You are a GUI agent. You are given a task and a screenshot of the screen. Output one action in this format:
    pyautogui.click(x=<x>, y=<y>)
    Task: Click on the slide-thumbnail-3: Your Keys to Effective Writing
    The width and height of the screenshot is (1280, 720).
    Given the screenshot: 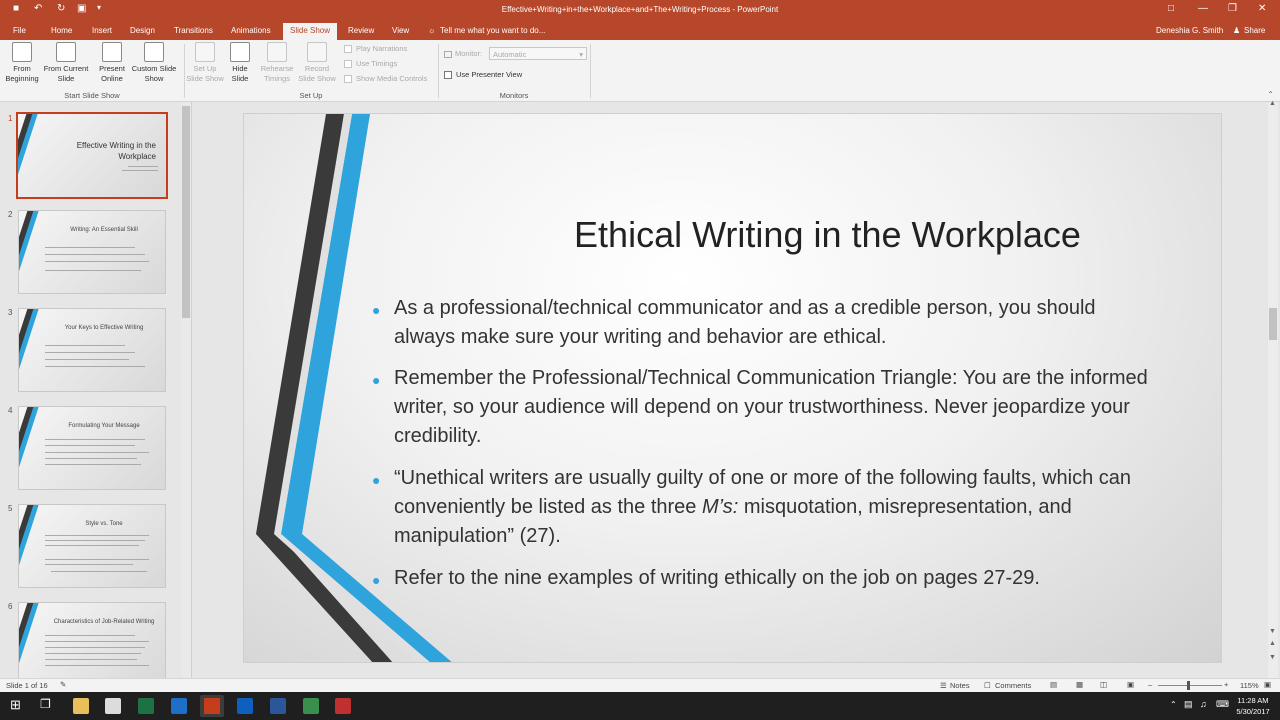 What is the action you would take?
    pyautogui.click(x=92, y=350)
    